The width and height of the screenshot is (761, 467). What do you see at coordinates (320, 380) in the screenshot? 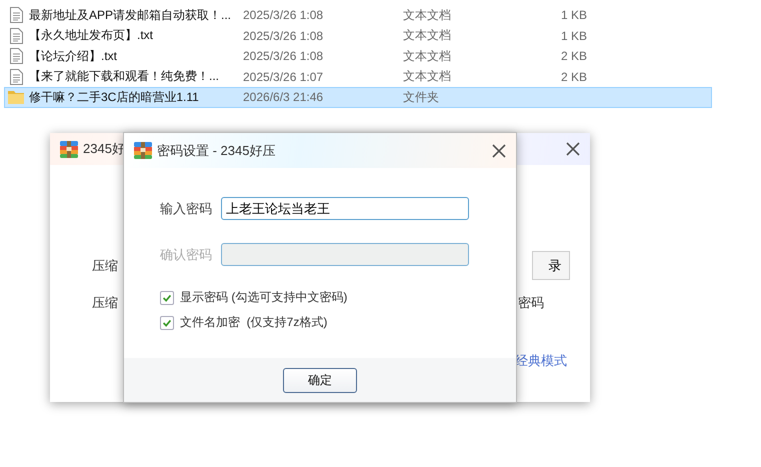
I see `ok-button: 确定` at bounding box center [320, 380].